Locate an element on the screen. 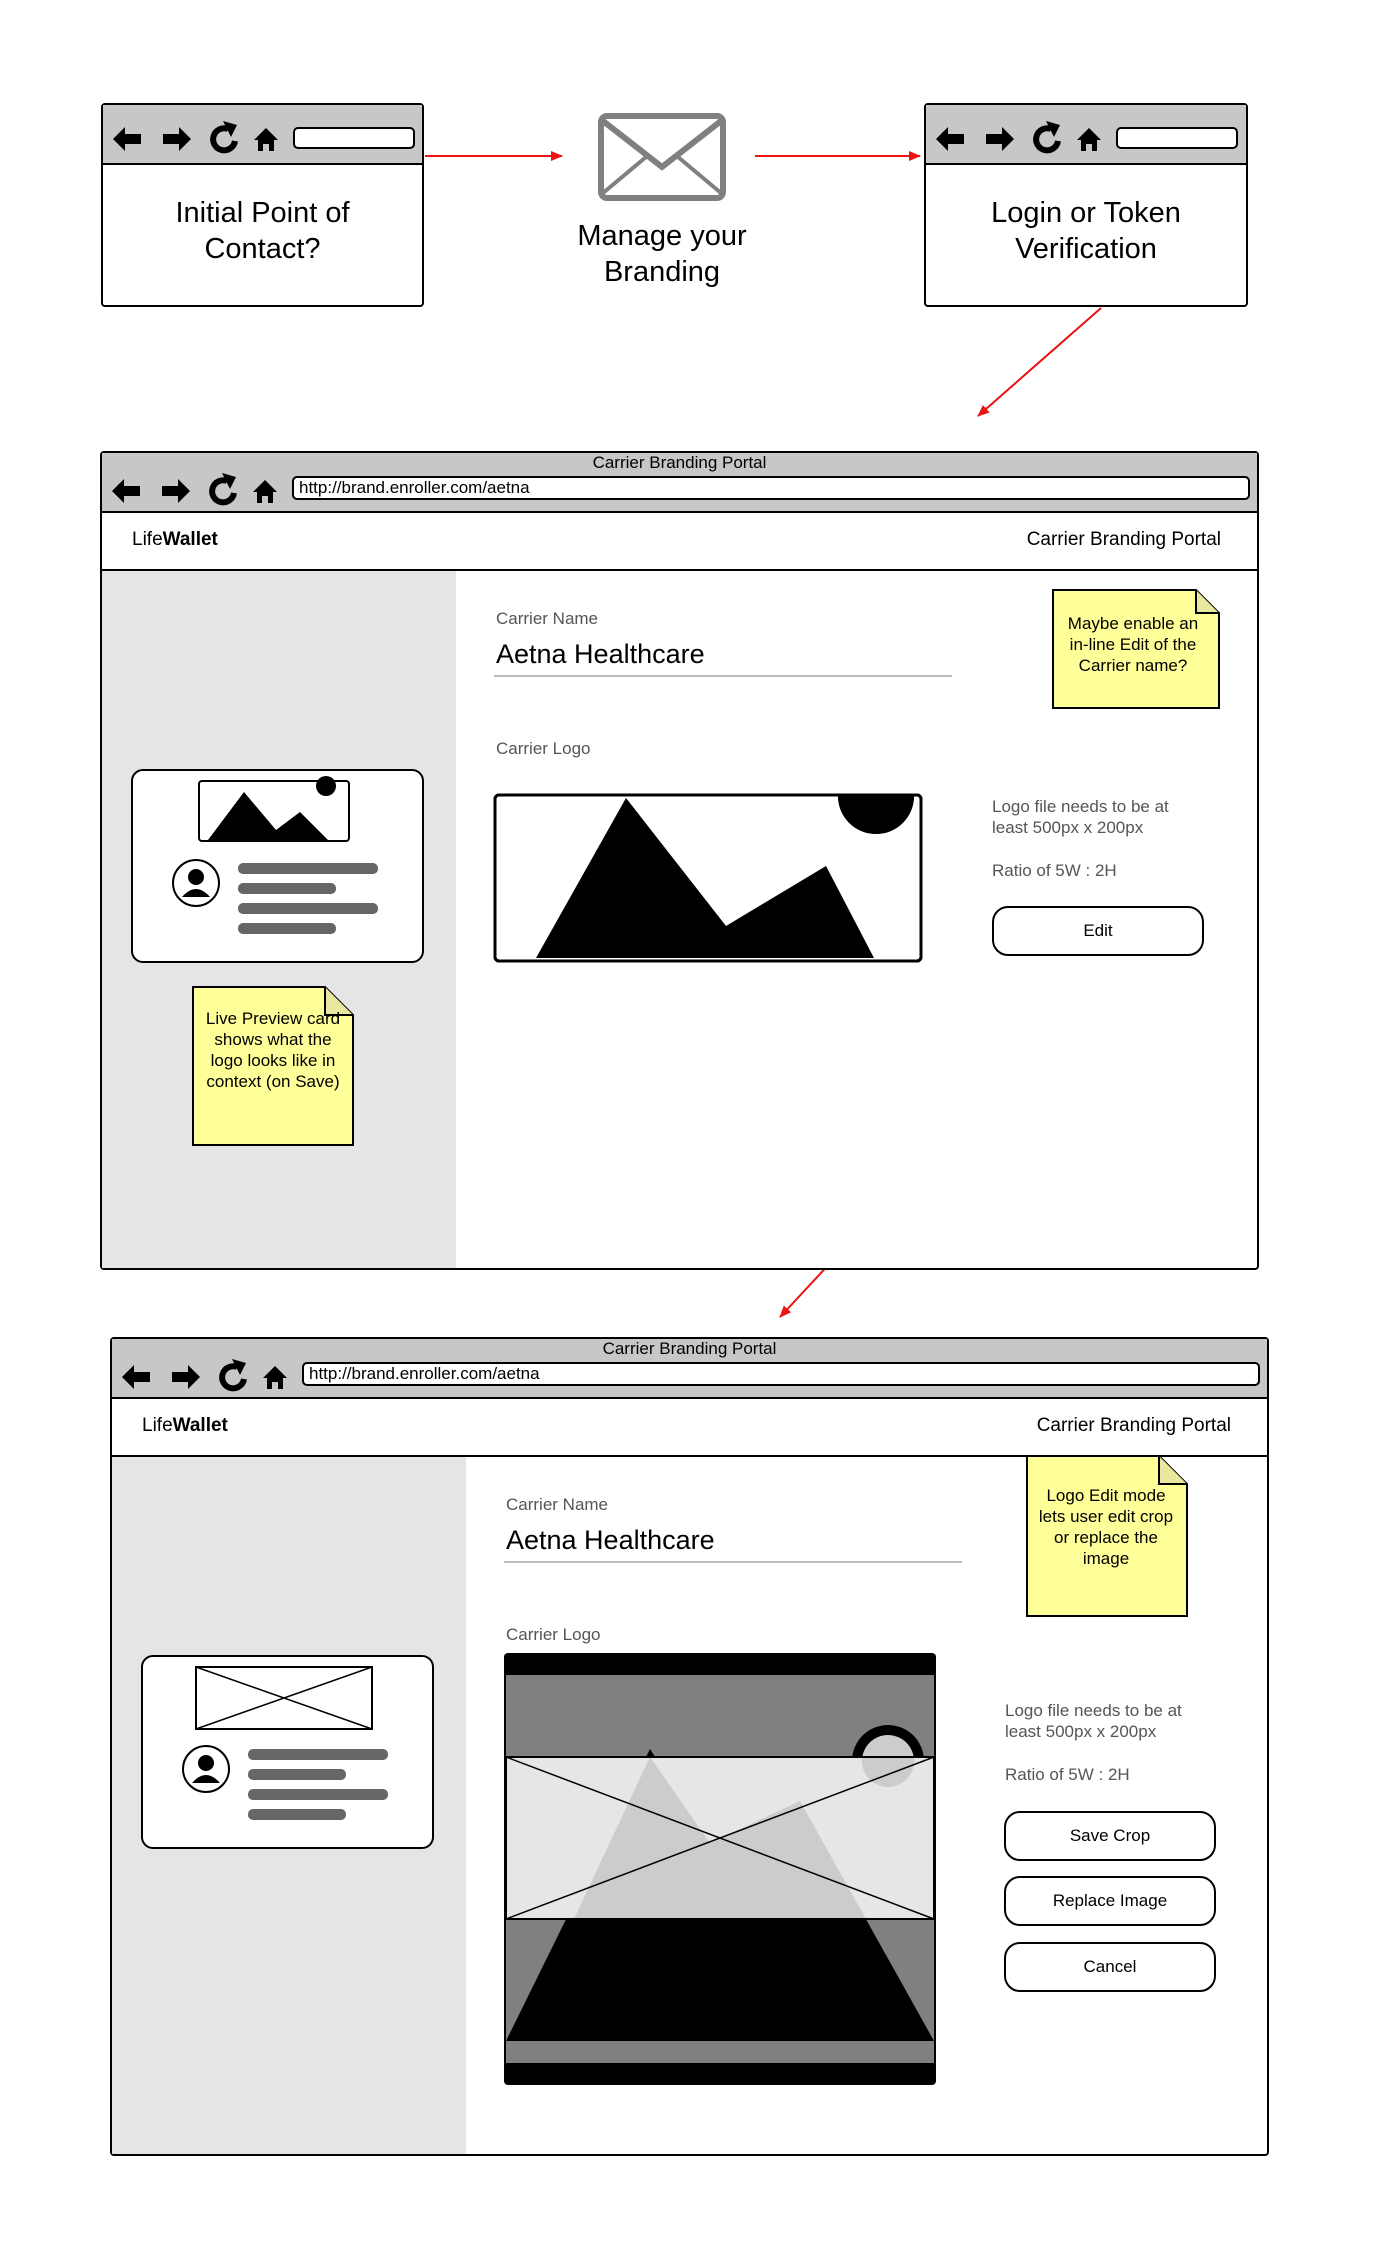  logo-crop-editor is located at coordinates (720, 1869).